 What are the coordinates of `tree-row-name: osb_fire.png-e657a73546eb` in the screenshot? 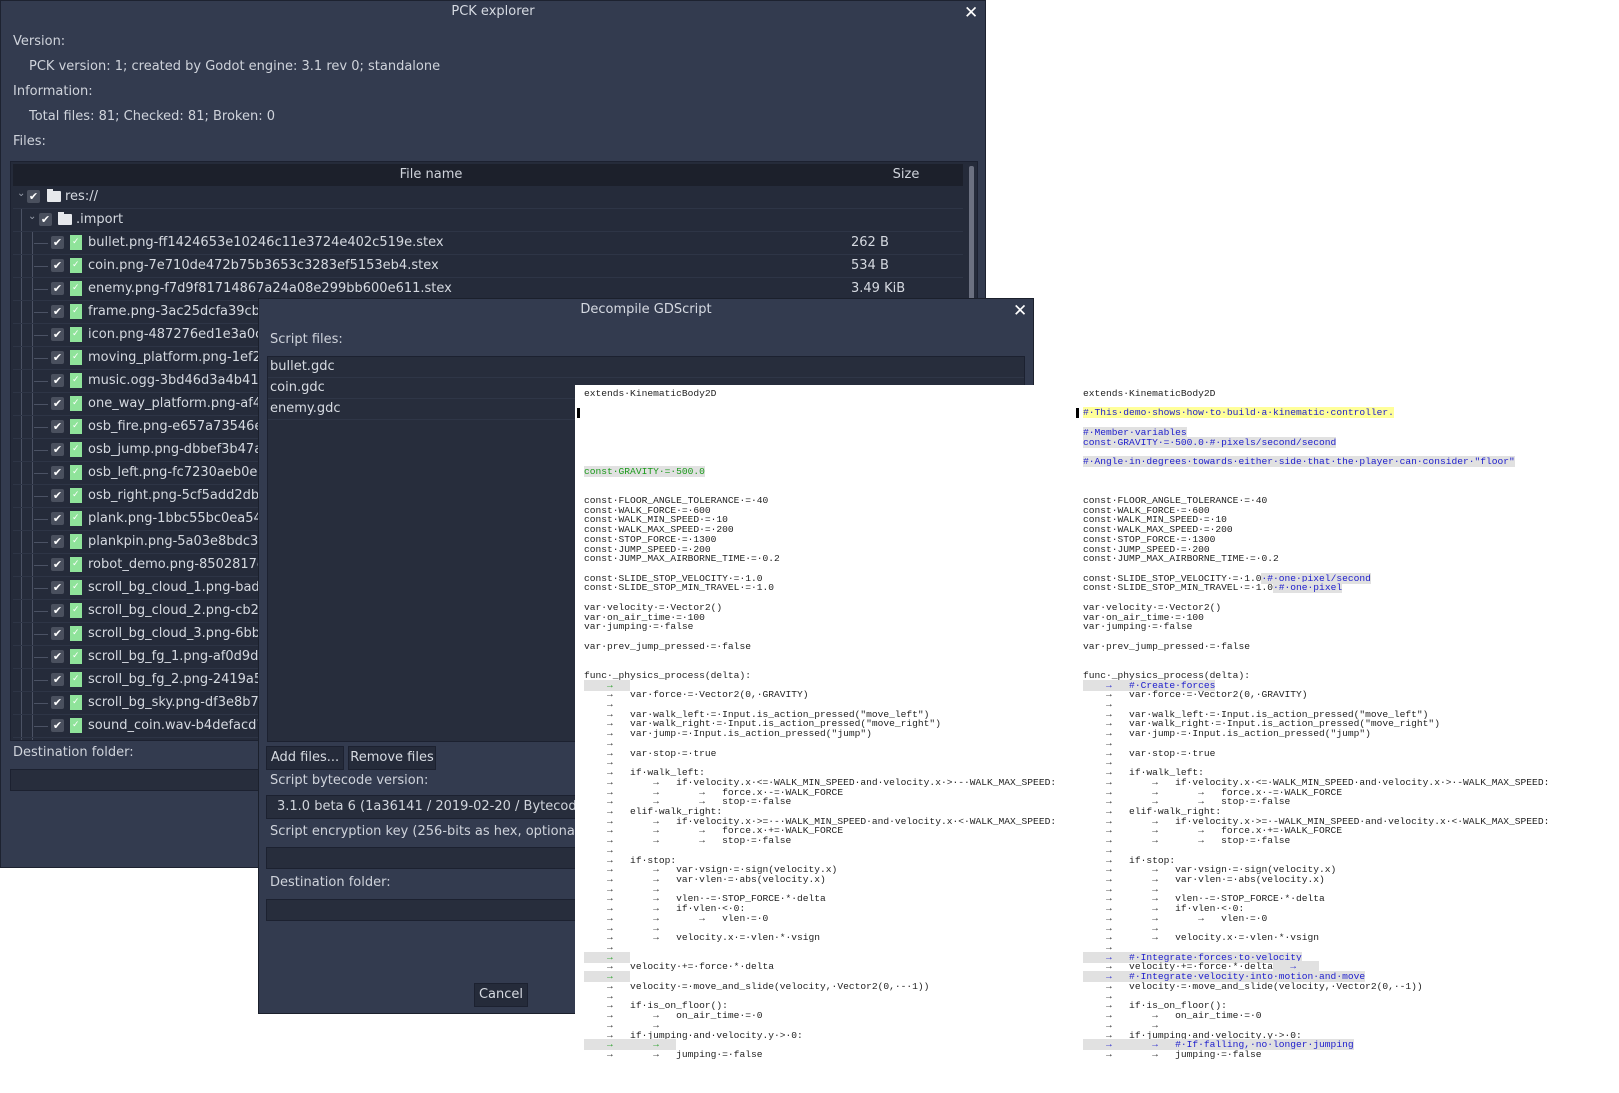 It's located at (179, 426).